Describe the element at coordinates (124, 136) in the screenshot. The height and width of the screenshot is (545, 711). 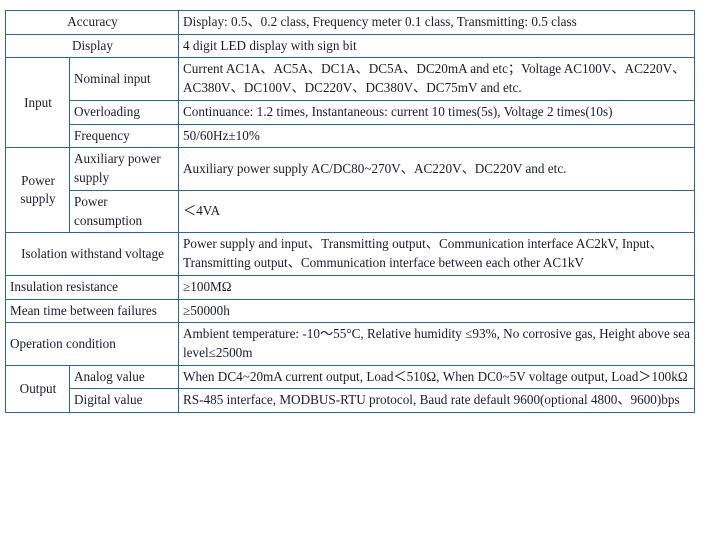
I see `row-sublabel: Frequency` at that location.